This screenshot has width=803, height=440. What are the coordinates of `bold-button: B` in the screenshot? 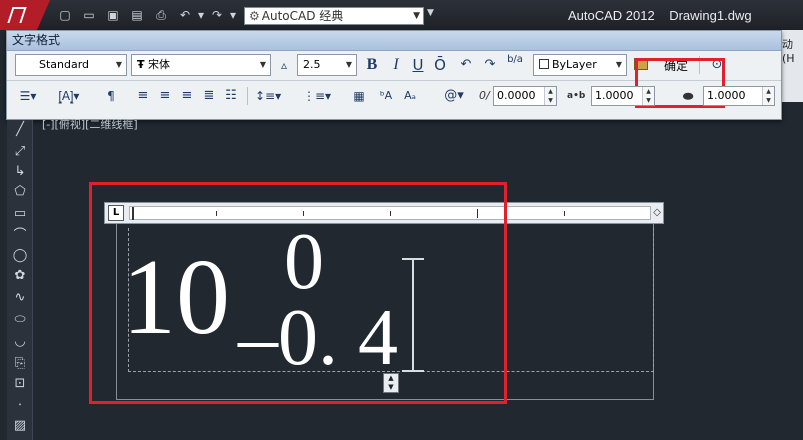 It's located at (372, 65).